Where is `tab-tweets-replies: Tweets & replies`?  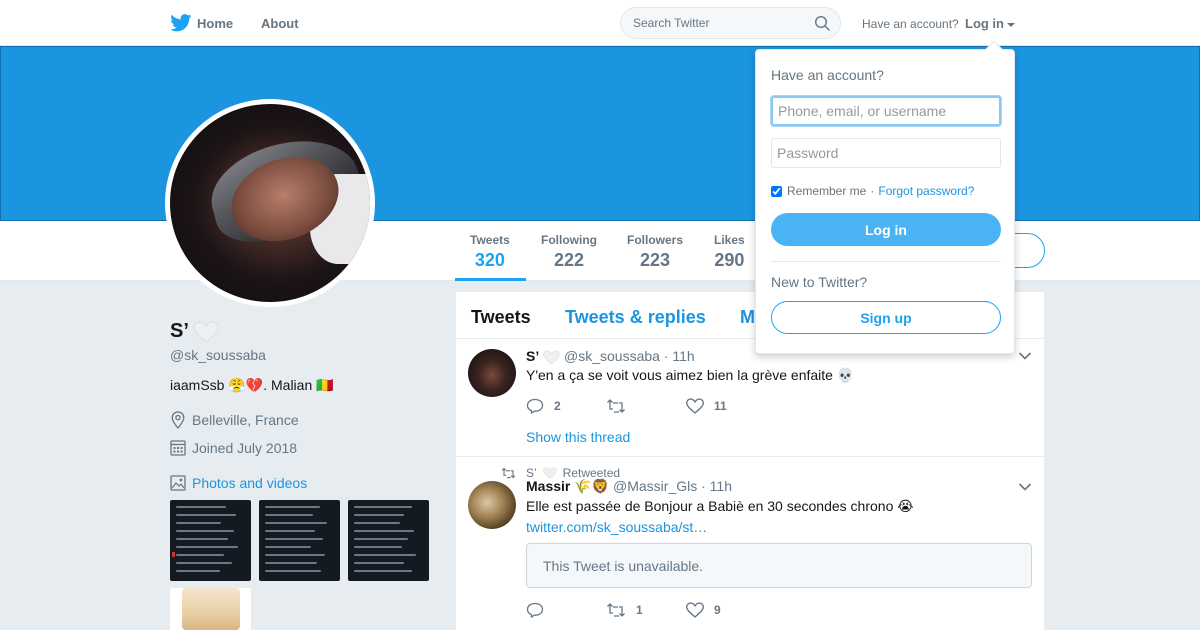 tab-tweets-replies: Tweets & replies is located at coordinates (635, 317).